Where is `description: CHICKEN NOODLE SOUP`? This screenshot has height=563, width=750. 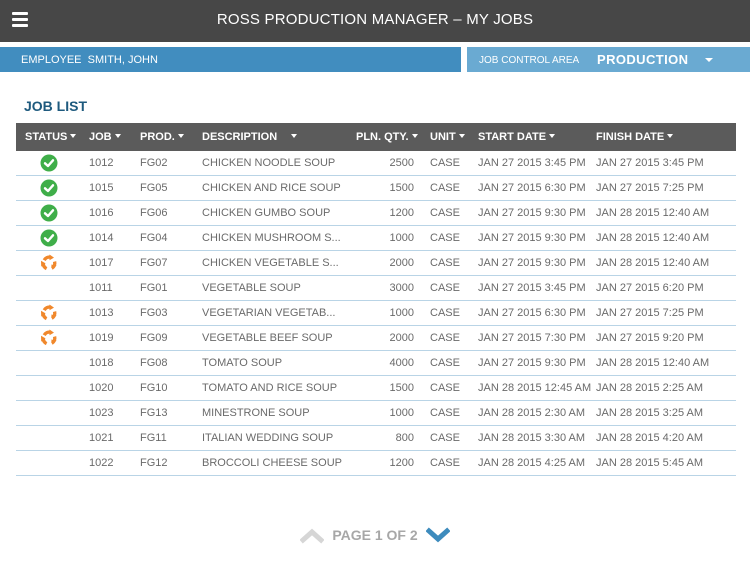
description: CHICKEN NOODLE SOUP is located at coordinates (272, 163).